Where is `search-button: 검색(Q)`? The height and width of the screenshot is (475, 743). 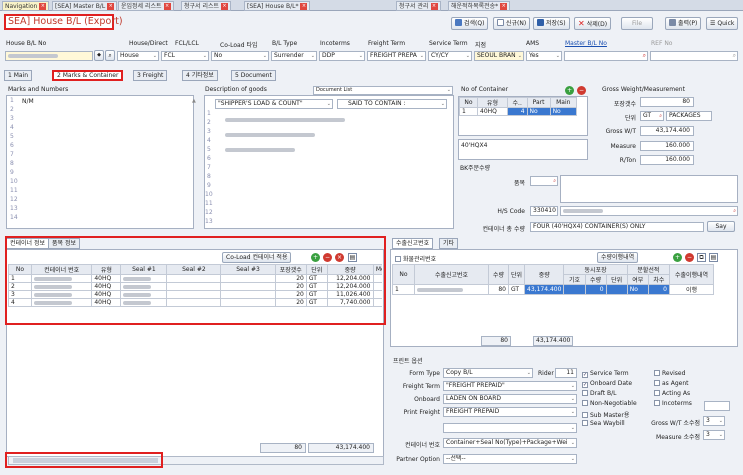 search-button: 검색(Q) is located at coordinates (470, 23).